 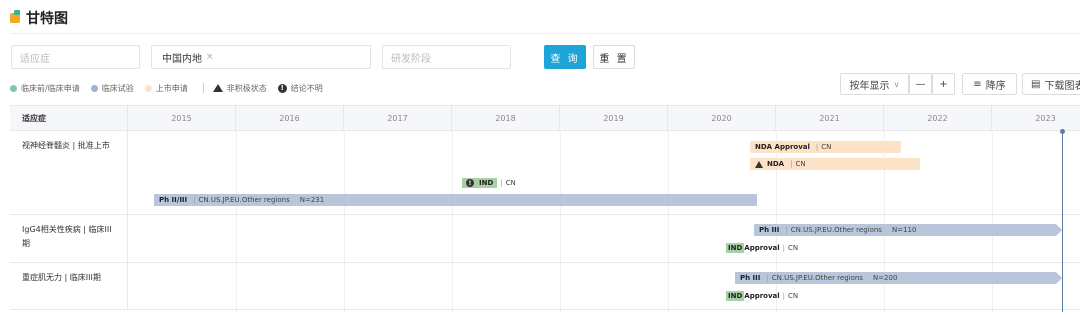 I want to click on download-button: ▤ 下载图表, so click(x=1051, y=84).